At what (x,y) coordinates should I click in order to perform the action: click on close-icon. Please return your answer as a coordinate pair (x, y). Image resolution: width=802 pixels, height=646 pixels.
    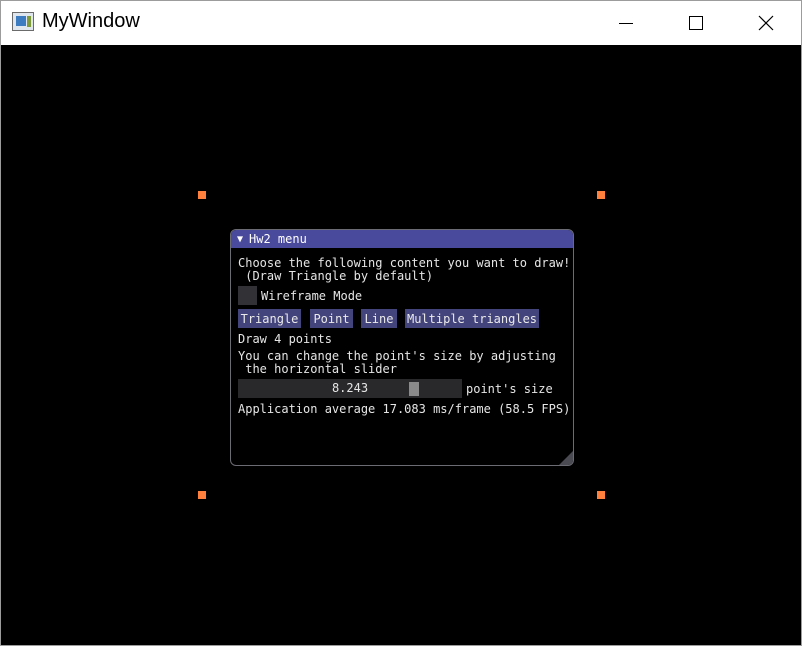
    Looking at the image, I should click on (766, 23).